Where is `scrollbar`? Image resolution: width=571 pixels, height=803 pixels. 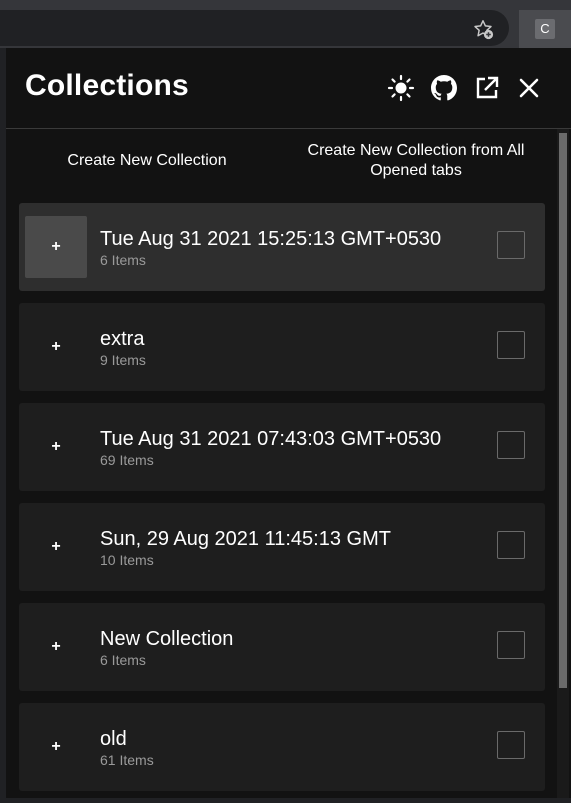 scrollbar is located at coordinates (563, 463).